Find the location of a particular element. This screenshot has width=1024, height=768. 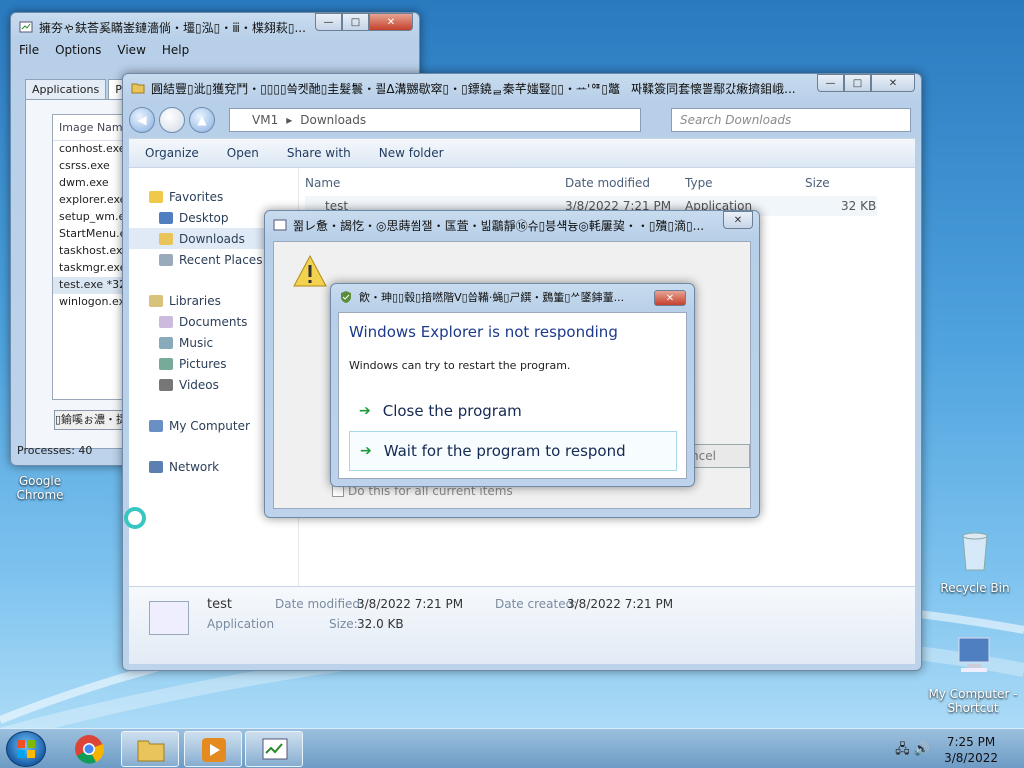

network-status-icon: 🖧 is located at coordinates (902, 749).